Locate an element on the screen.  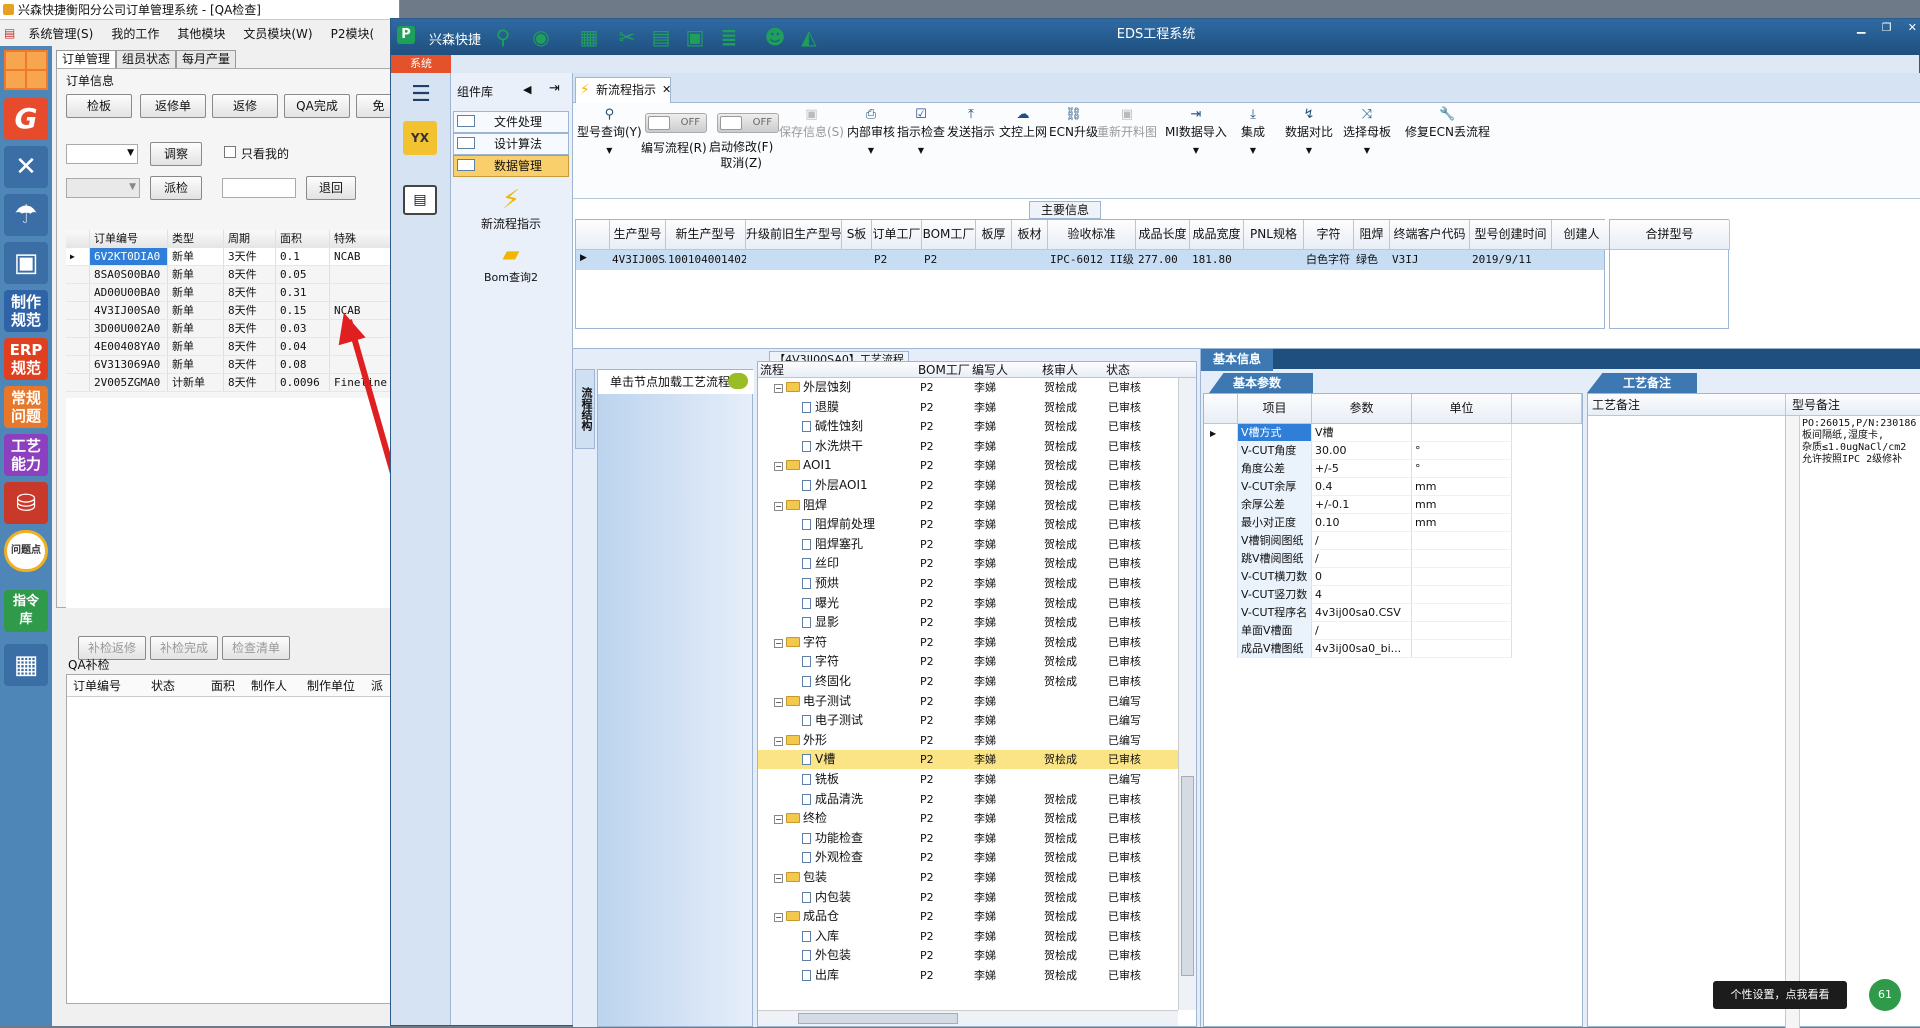
param-value: V槽 is located at coordinates (1362, 433).